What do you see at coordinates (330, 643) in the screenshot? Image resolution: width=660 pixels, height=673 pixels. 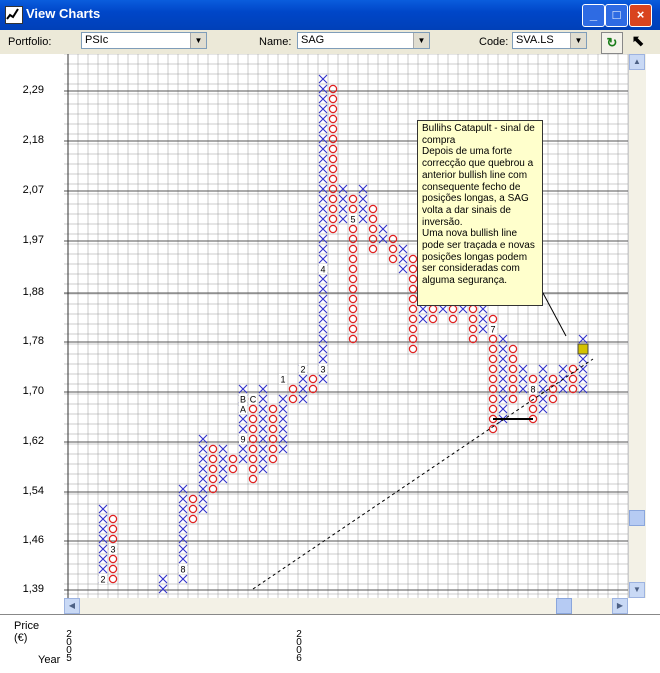 I see `year-axis-panel: Price (€) Year 2005 2006` at bounding box center [330, 643].